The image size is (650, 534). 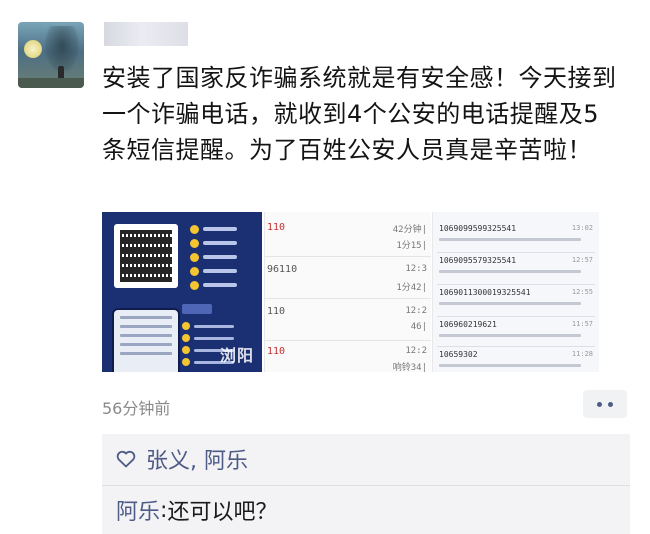 What do you see at coordinates (347, 269) in the screenshot?
I see `call-log-row: 96110 12:3` at bounding box center [347, 269].